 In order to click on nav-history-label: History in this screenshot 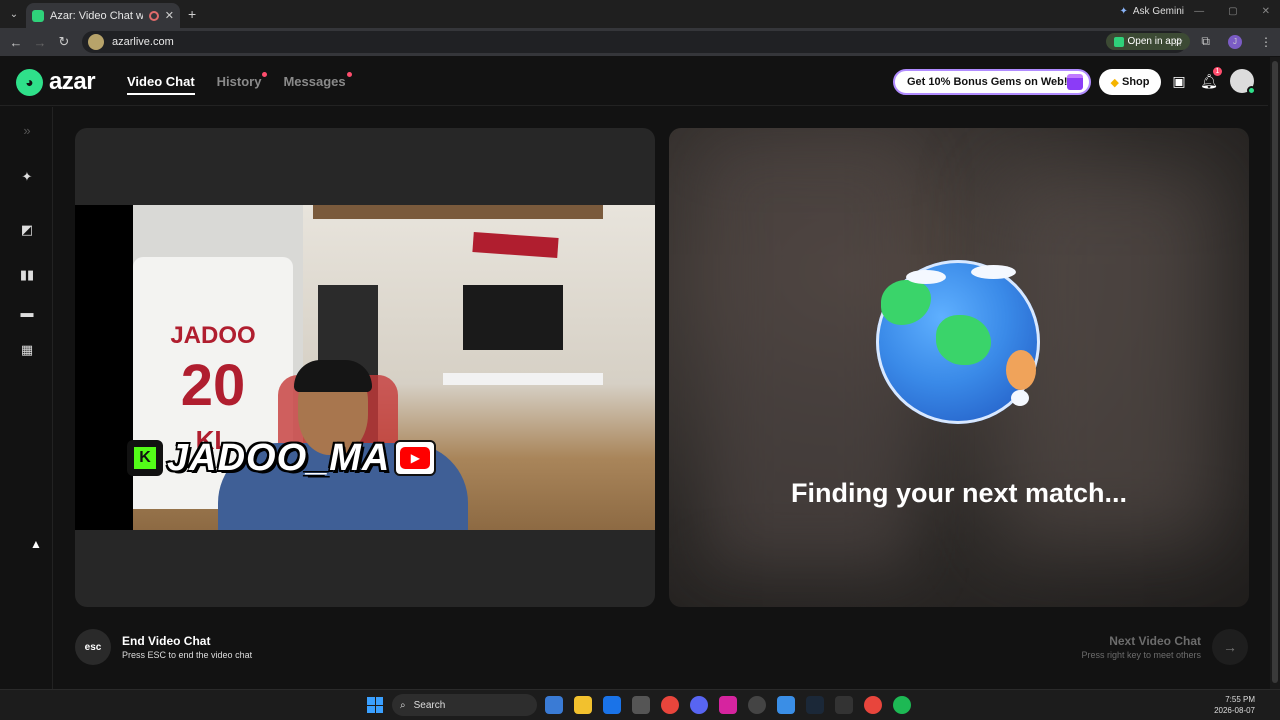, I will do `click(239, 81)`.